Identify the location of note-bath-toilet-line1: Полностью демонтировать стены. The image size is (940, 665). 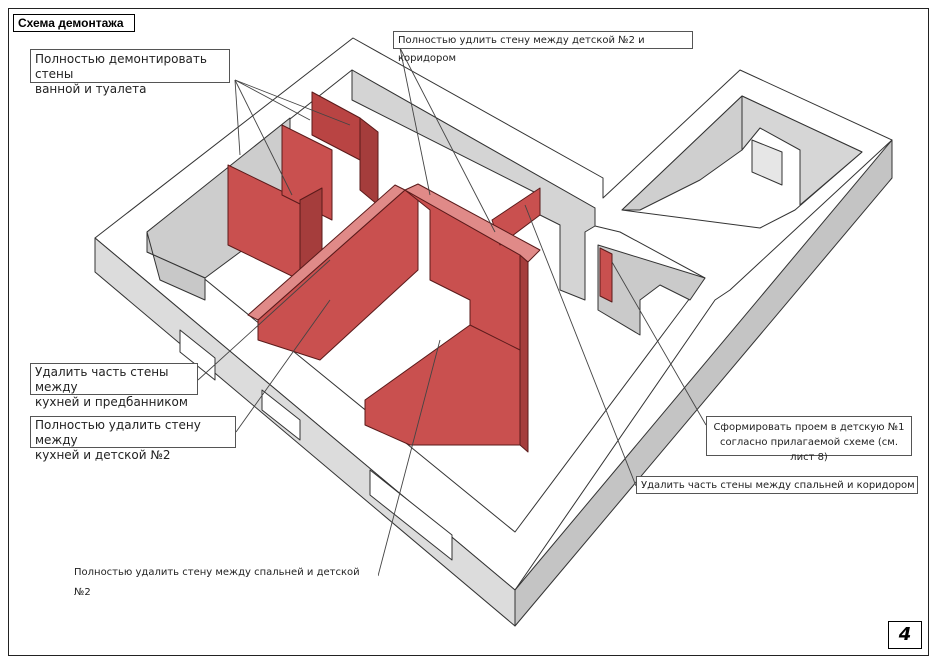
(121, 66).